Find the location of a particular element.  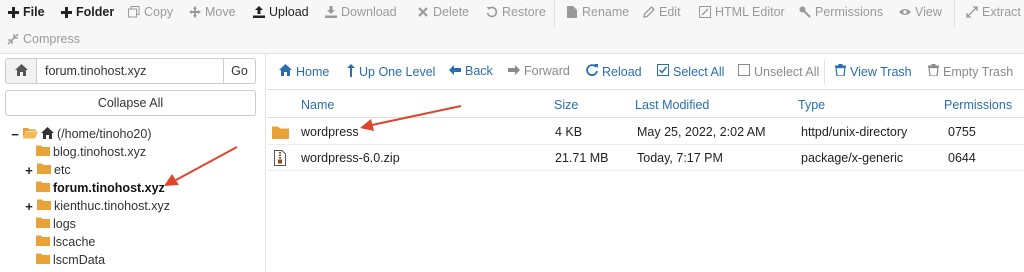

tree-node-lscmdata: lscmData is located at coordinates (70, 260).